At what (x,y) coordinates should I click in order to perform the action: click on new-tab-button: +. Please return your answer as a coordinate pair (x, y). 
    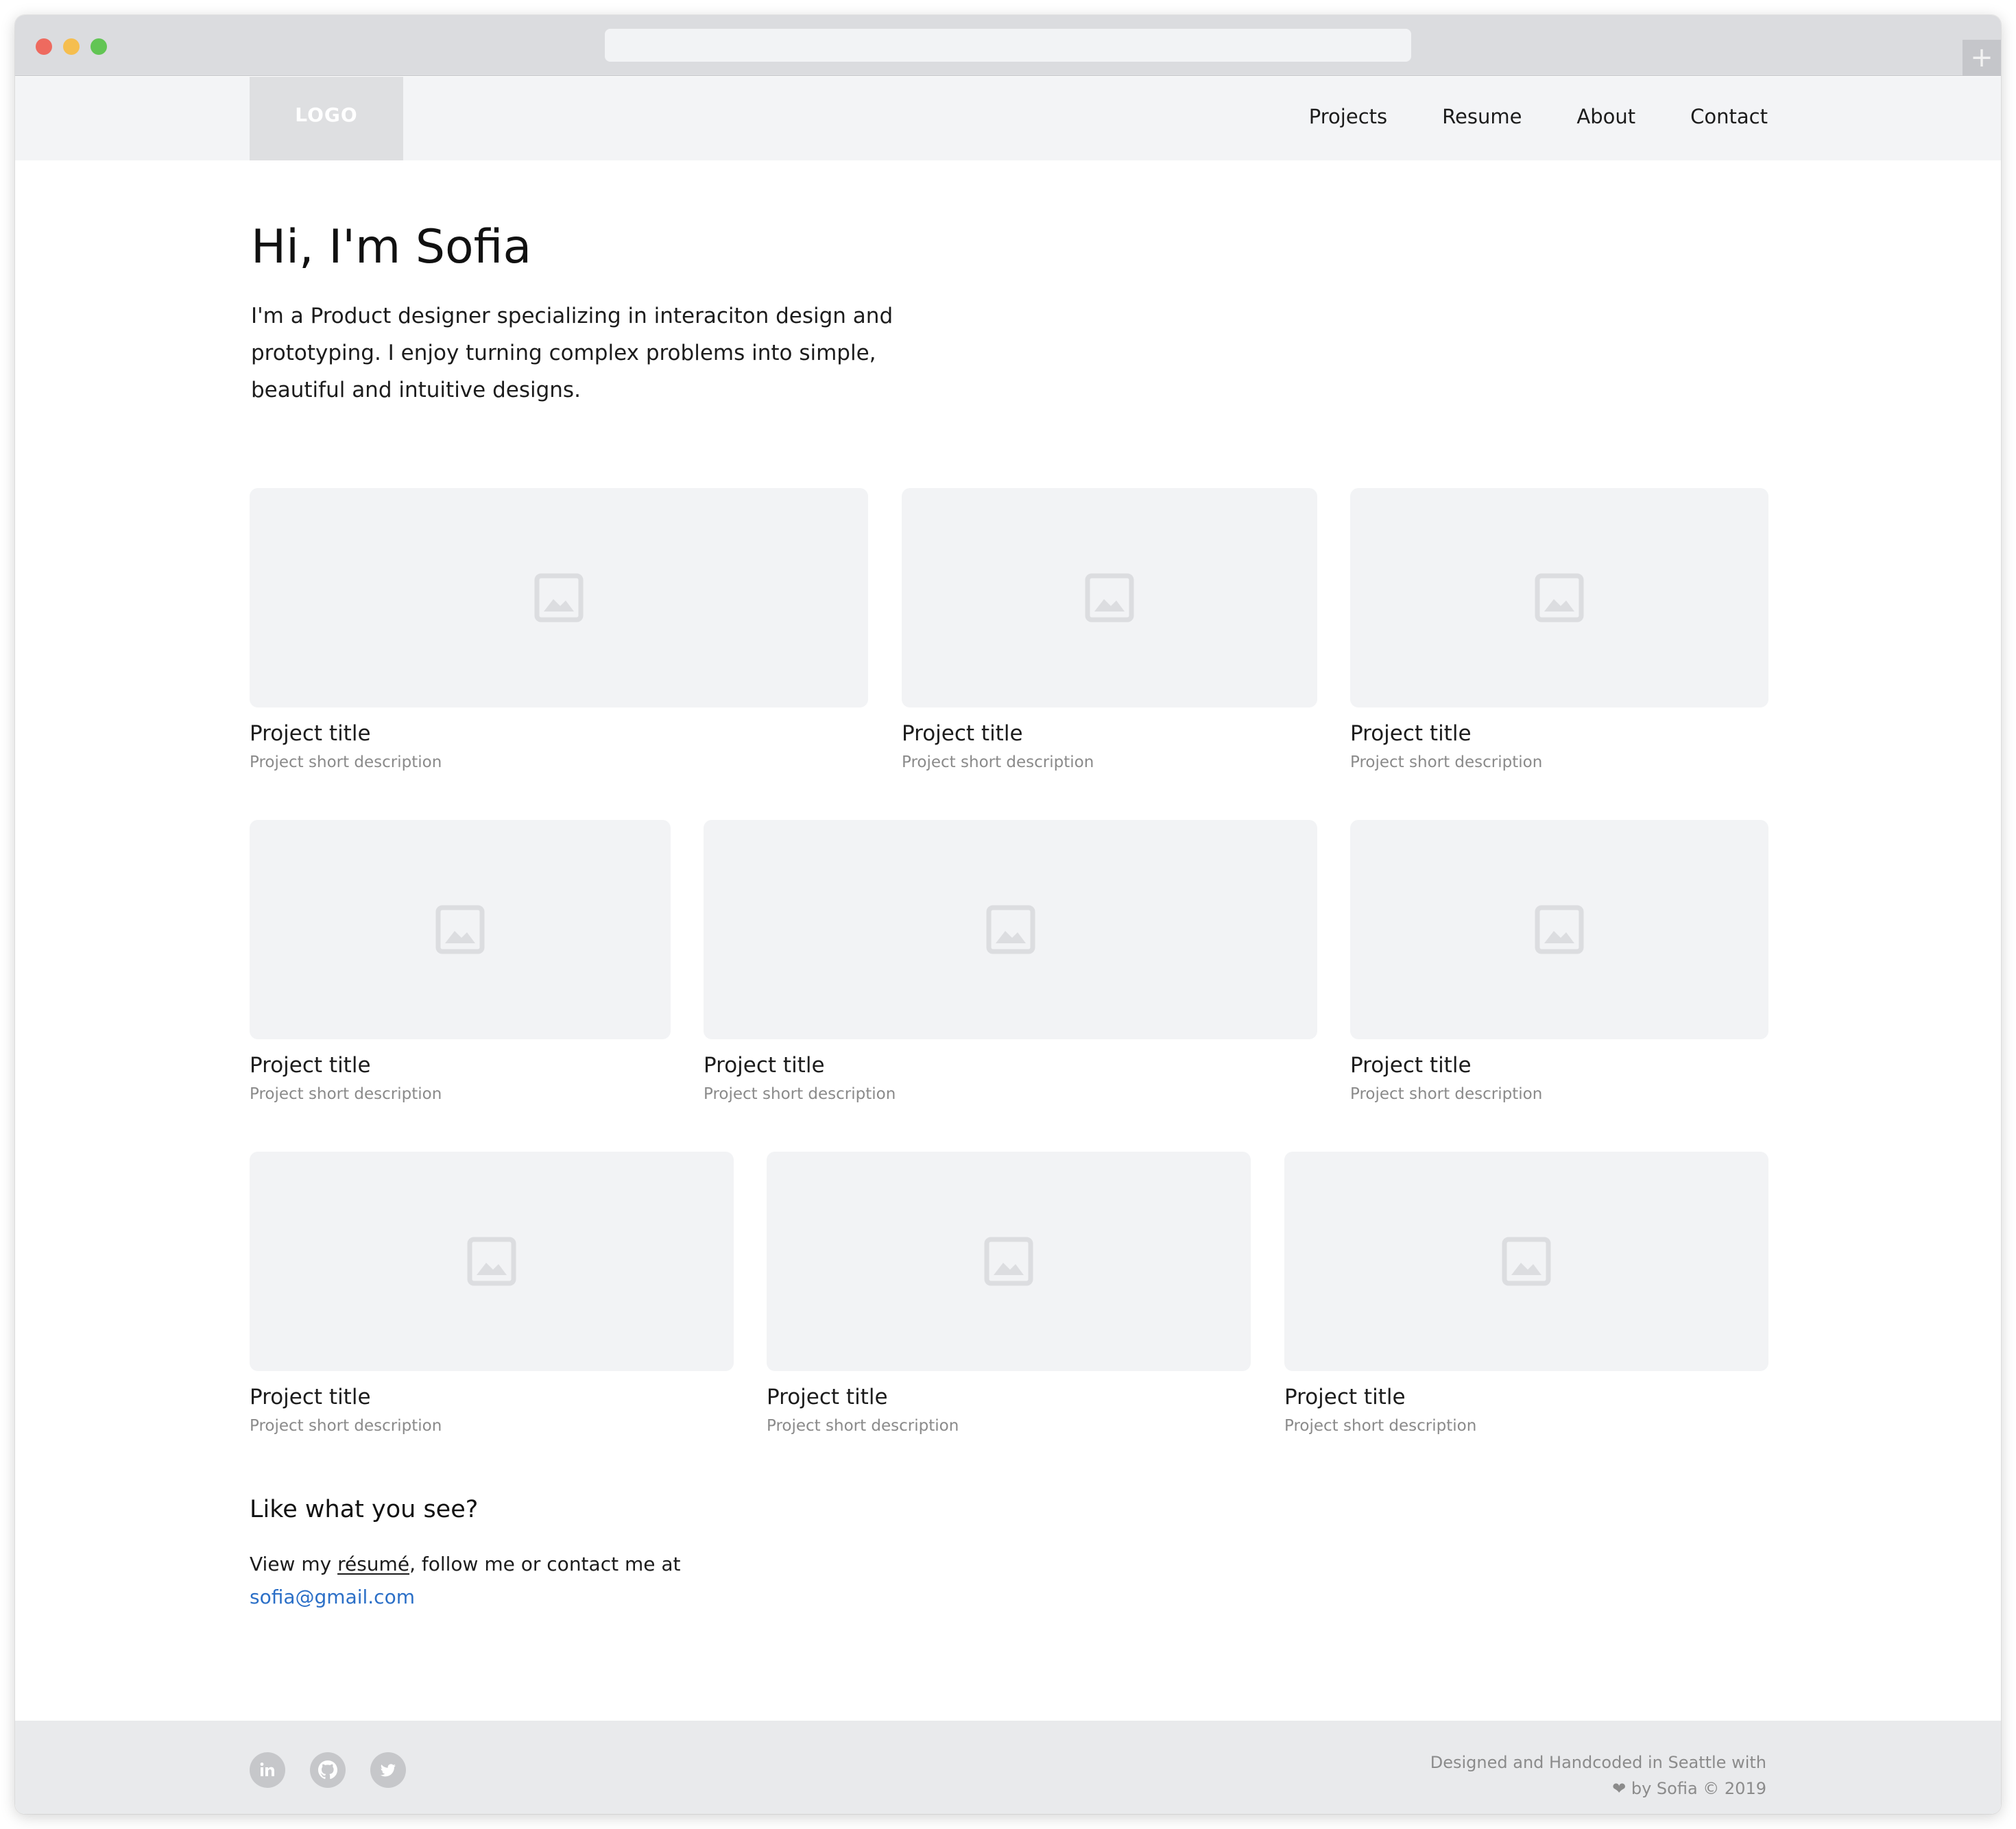
    Looking at the image, I should click on (1982, 57).